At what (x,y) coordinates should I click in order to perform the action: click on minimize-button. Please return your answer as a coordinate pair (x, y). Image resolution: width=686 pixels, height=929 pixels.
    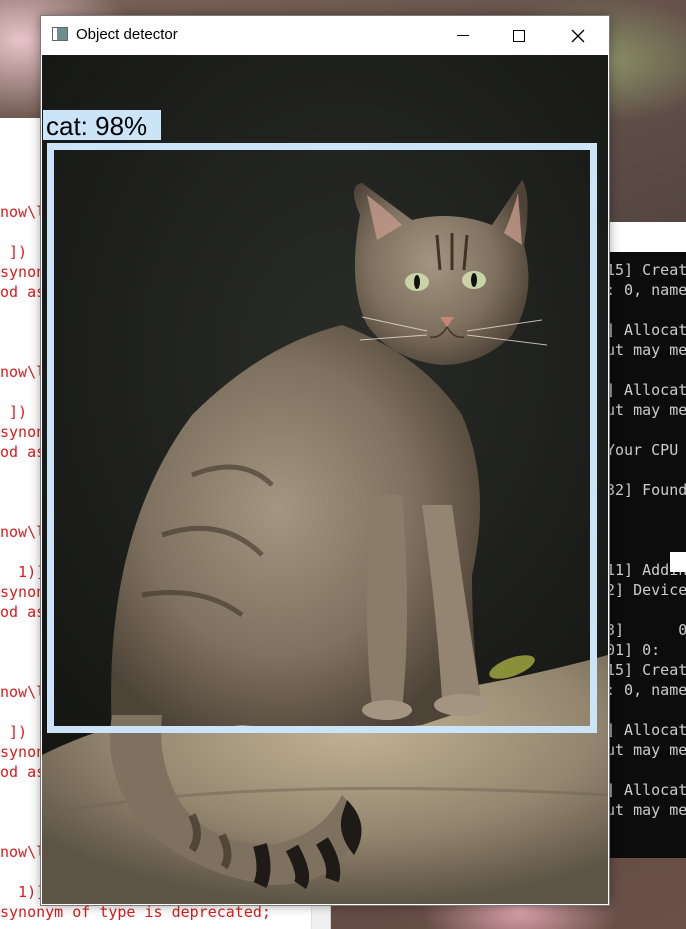
    Looking at the image, I should click on (463, 35).